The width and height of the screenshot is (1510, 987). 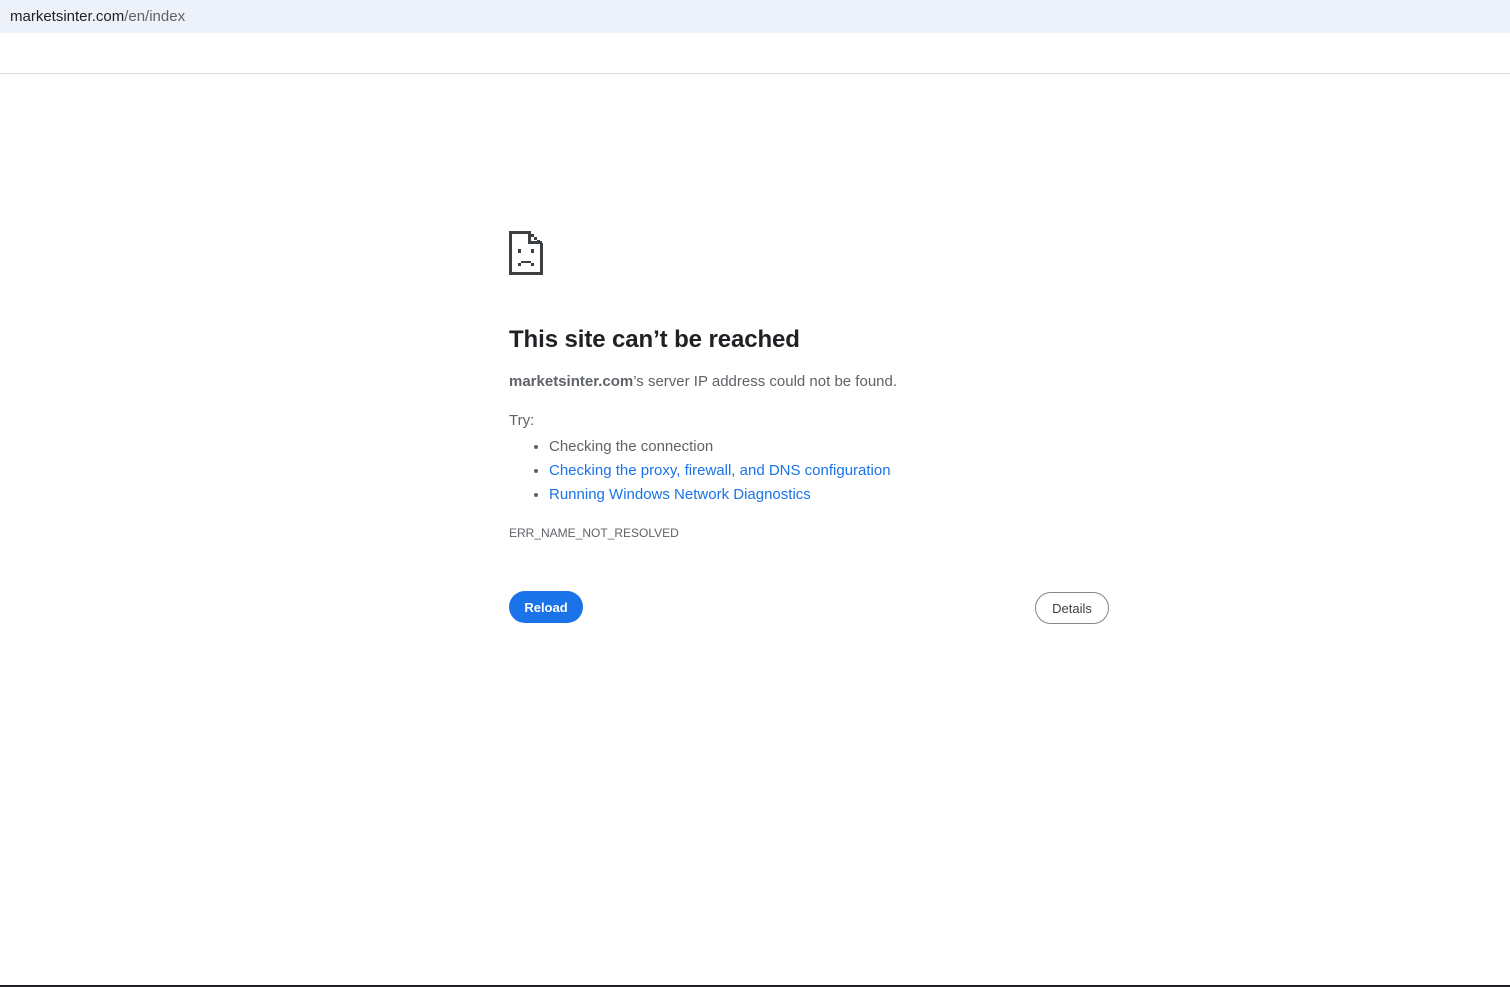 I want to click on error-message-host: marketsinter.com, so click(x=571, y=381).